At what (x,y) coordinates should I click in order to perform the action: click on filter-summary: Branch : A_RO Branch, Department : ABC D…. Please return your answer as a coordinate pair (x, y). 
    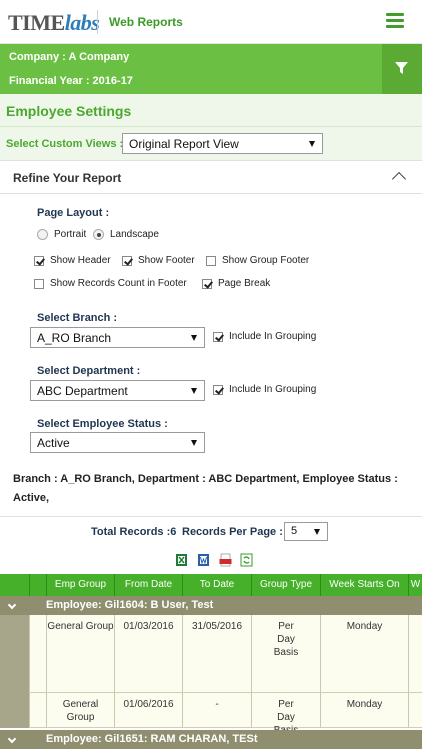
    Looking at the image, I should click on (205, 488).